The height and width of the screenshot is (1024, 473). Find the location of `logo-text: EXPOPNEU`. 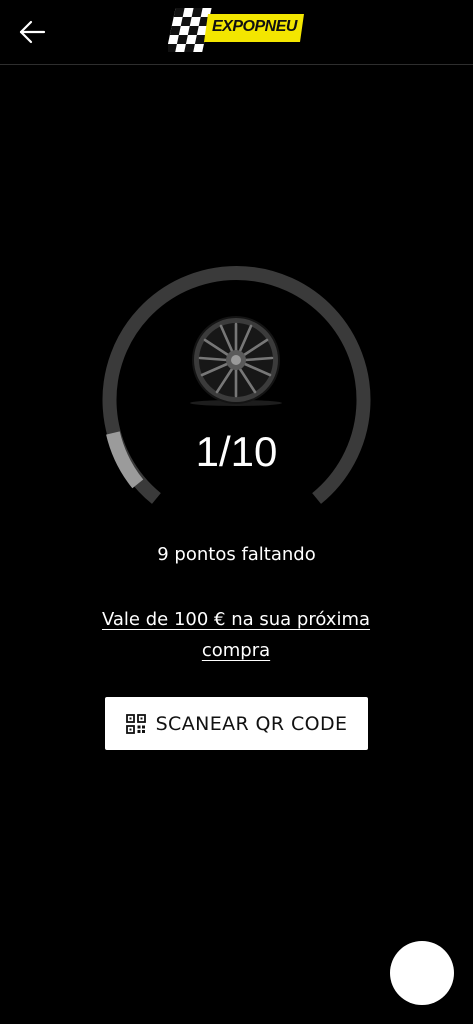

logo-text: EXPOPNEU is located at coordinates (254, 26).